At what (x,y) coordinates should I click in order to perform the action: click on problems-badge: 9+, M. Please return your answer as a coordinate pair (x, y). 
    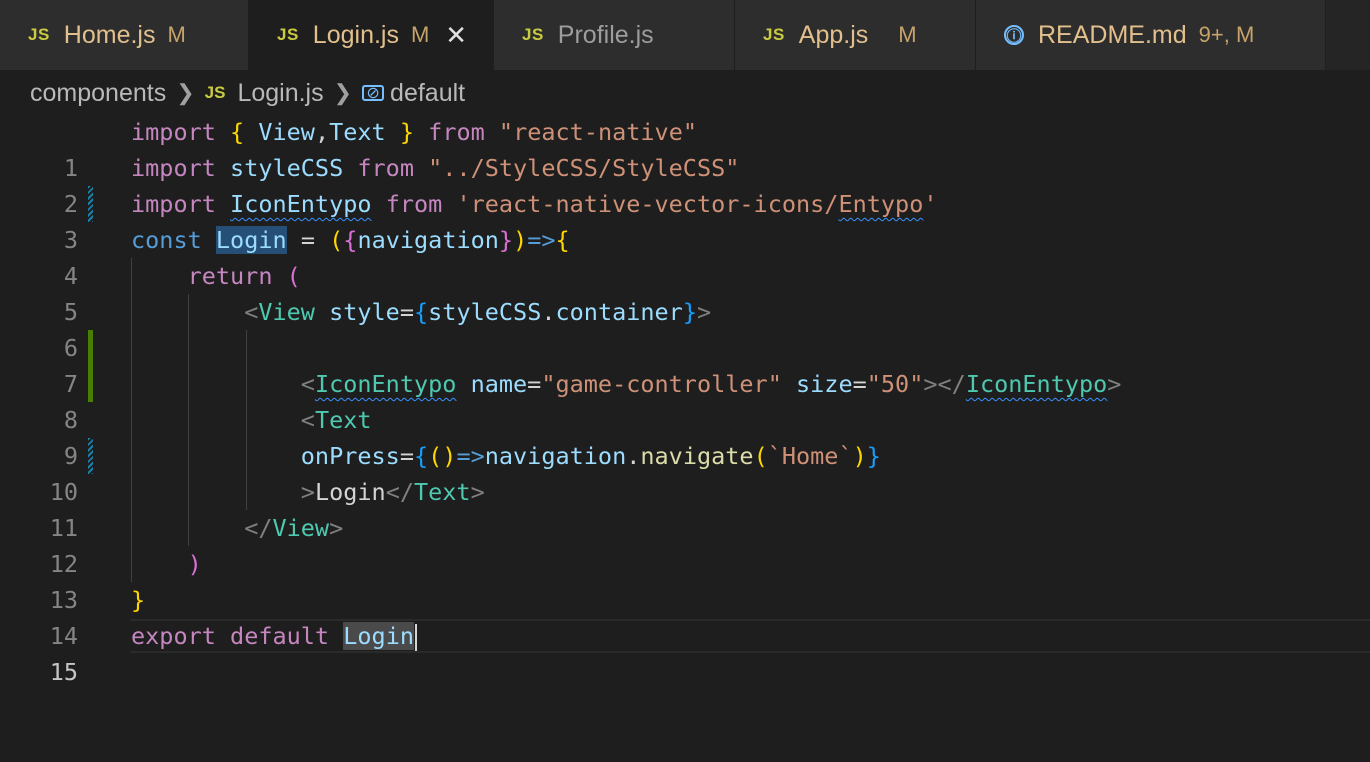
    Looking at the image, I should click on (1226, 34).